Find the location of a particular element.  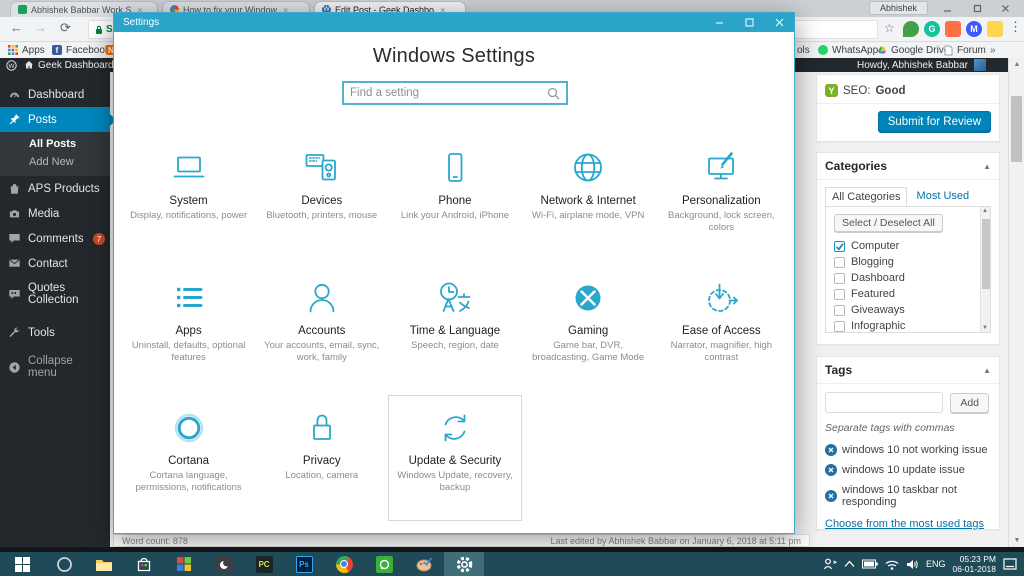

sidebar-item-tools: Tools is located at coordinates (55, 332).